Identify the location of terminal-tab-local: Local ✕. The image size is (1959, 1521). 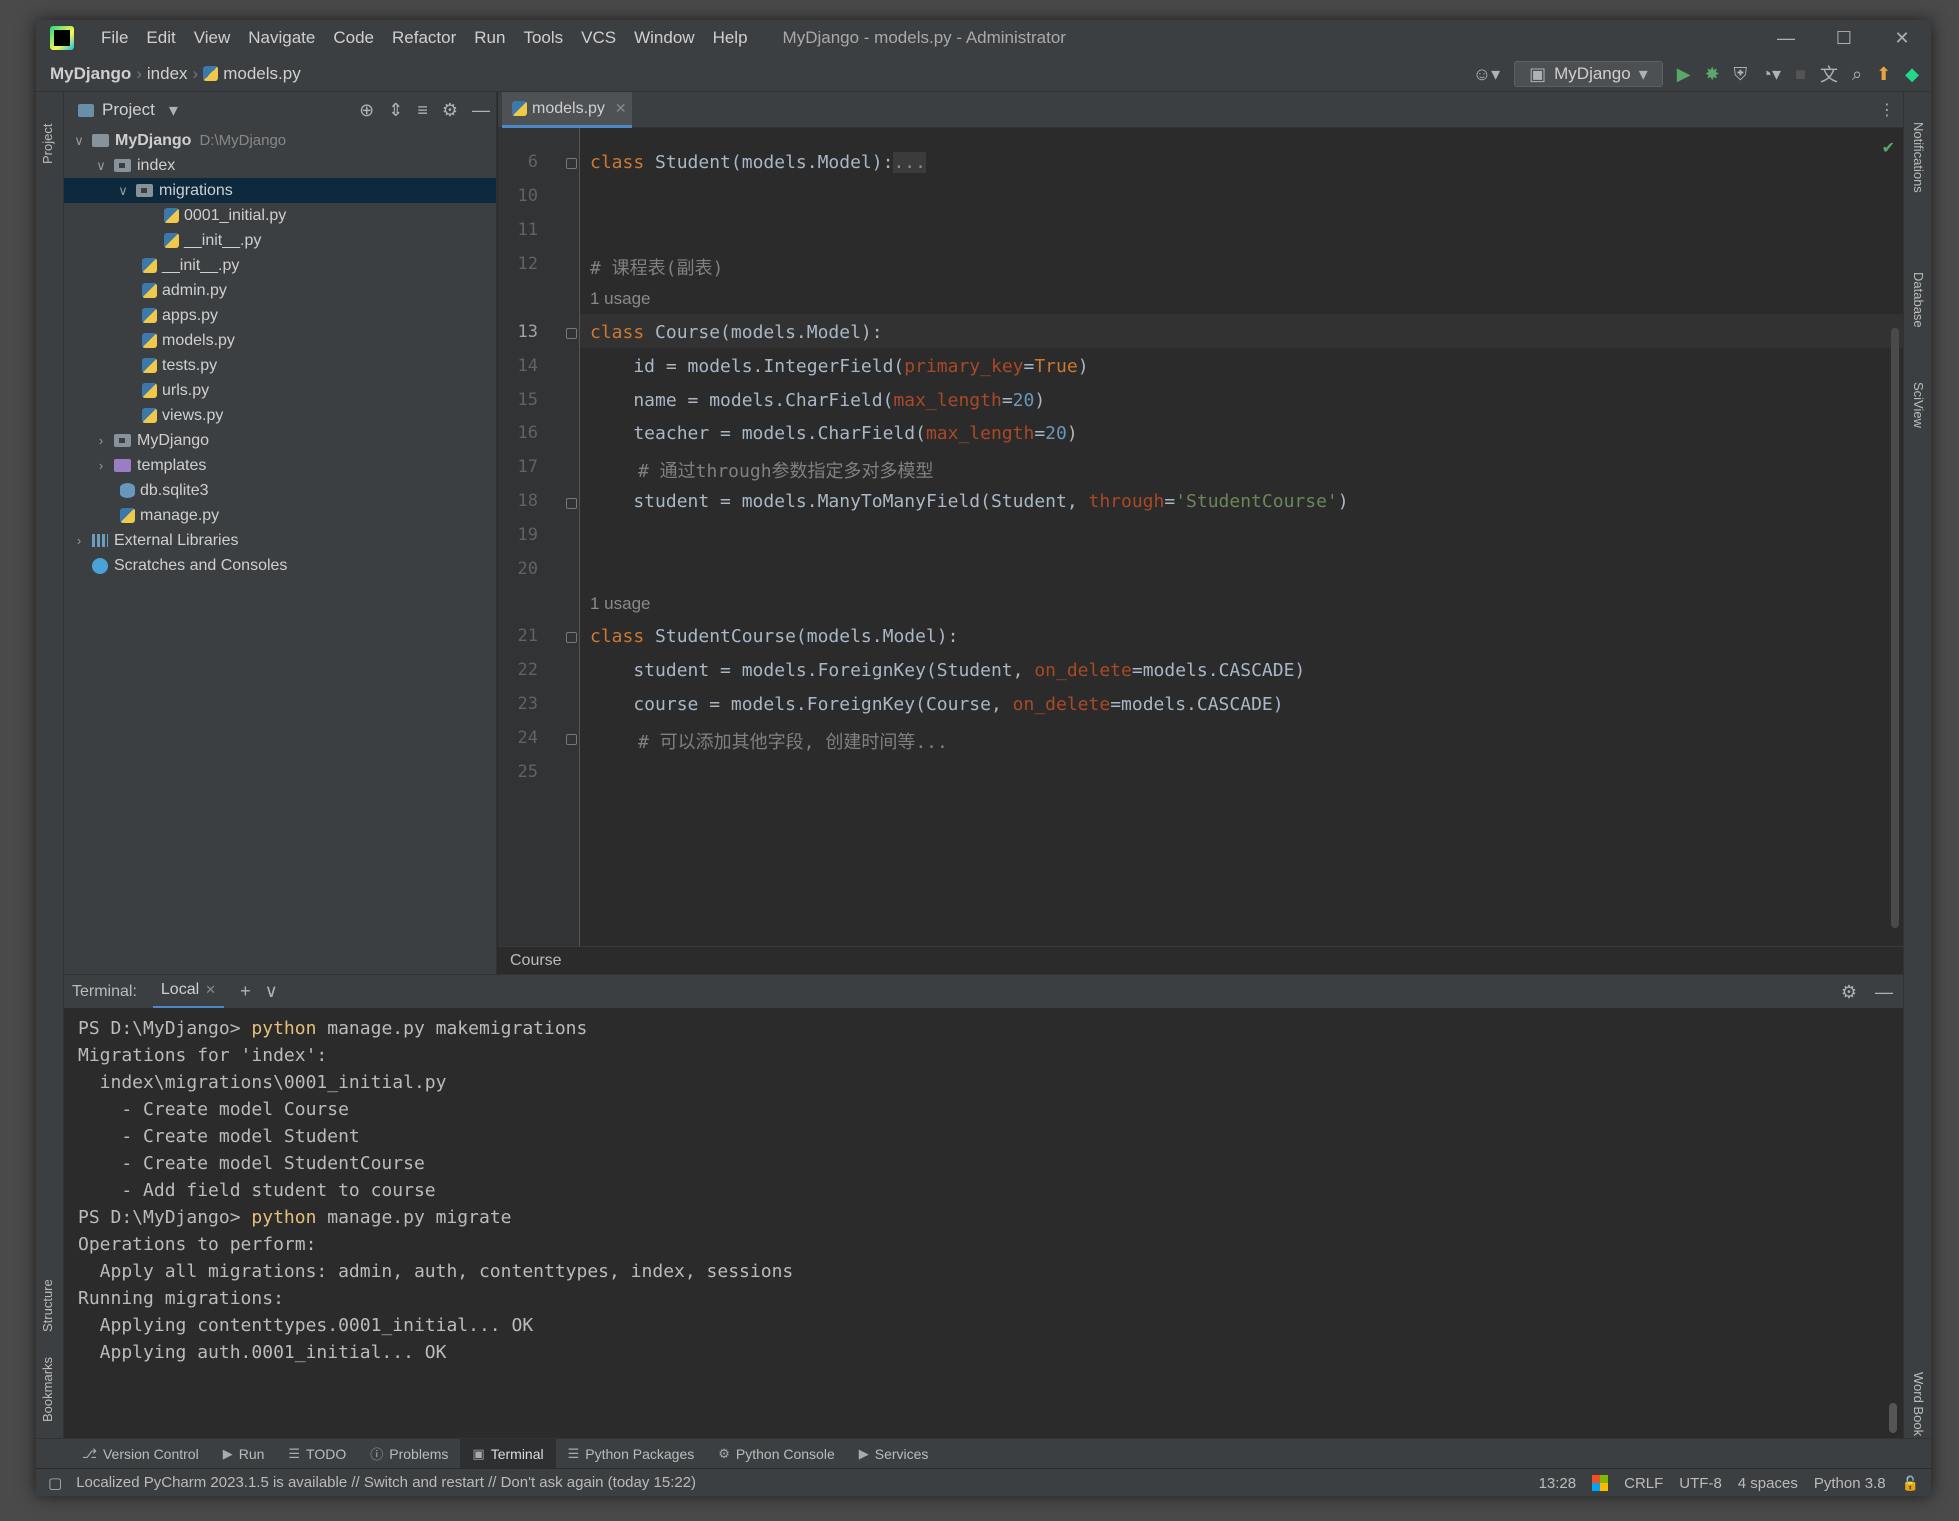
(188, 992).